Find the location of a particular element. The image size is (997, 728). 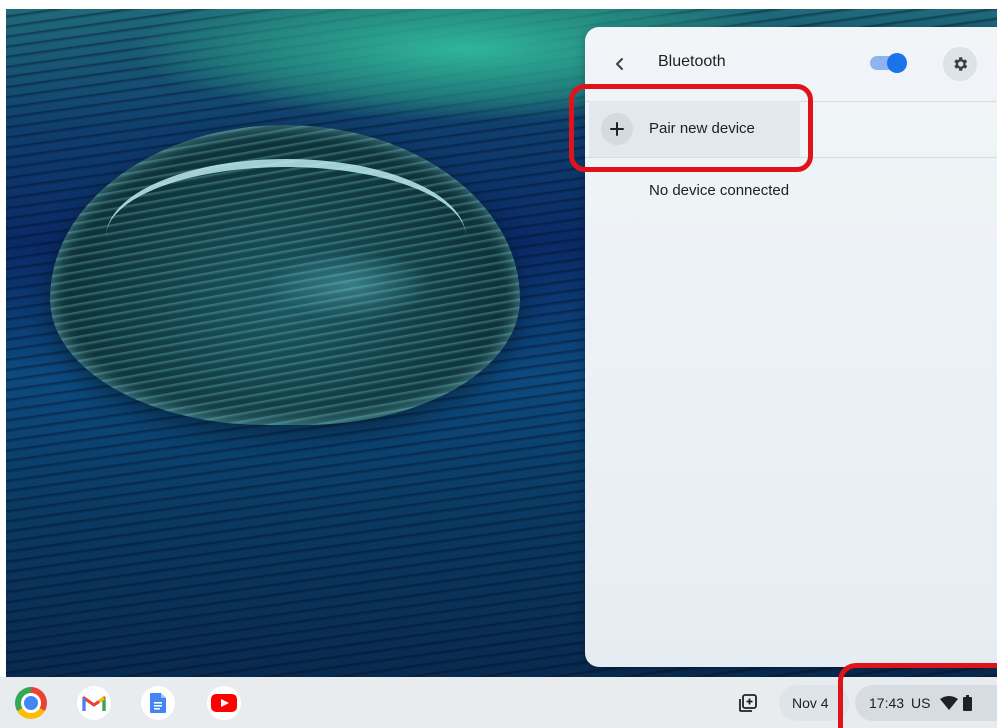

pair-new-device-label: Pair new device is located at coordinates (702, 128).